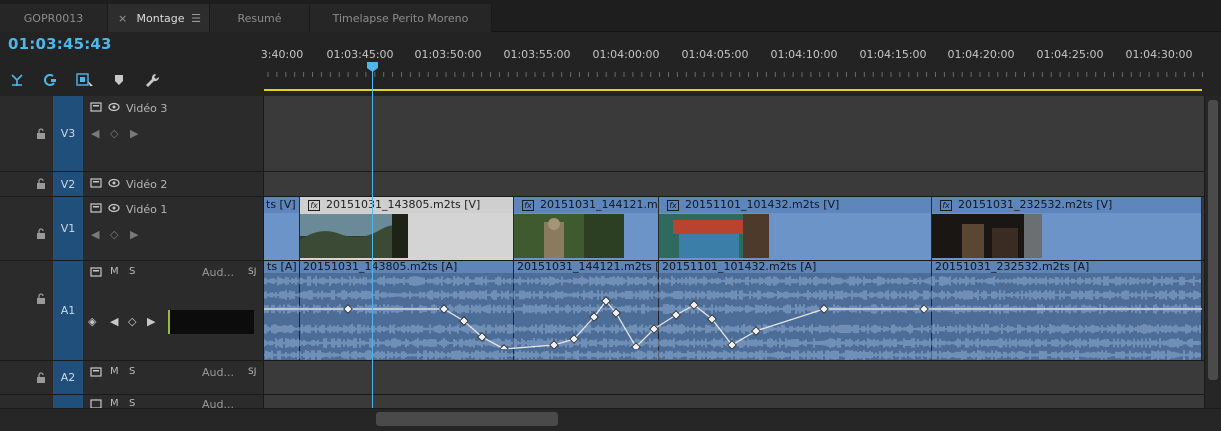 The height and width of the screenshot is (431, 1221). I want to click on ruler-label: 01:03:45:00, so click(360, 54).